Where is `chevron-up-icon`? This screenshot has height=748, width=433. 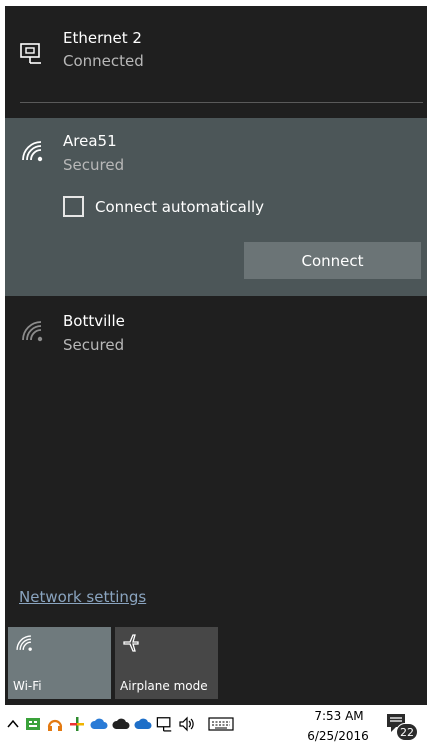 chevron-up-icon is located at coordinates (13, 724).